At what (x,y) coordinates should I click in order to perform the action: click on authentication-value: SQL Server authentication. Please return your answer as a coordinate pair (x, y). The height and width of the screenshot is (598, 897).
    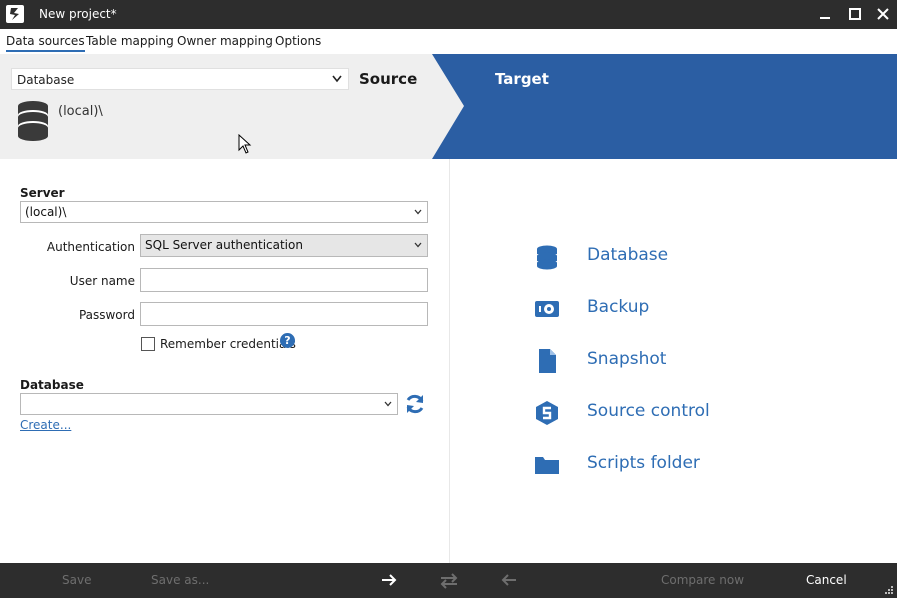
    Looking at the image, I should click on (224, 245).